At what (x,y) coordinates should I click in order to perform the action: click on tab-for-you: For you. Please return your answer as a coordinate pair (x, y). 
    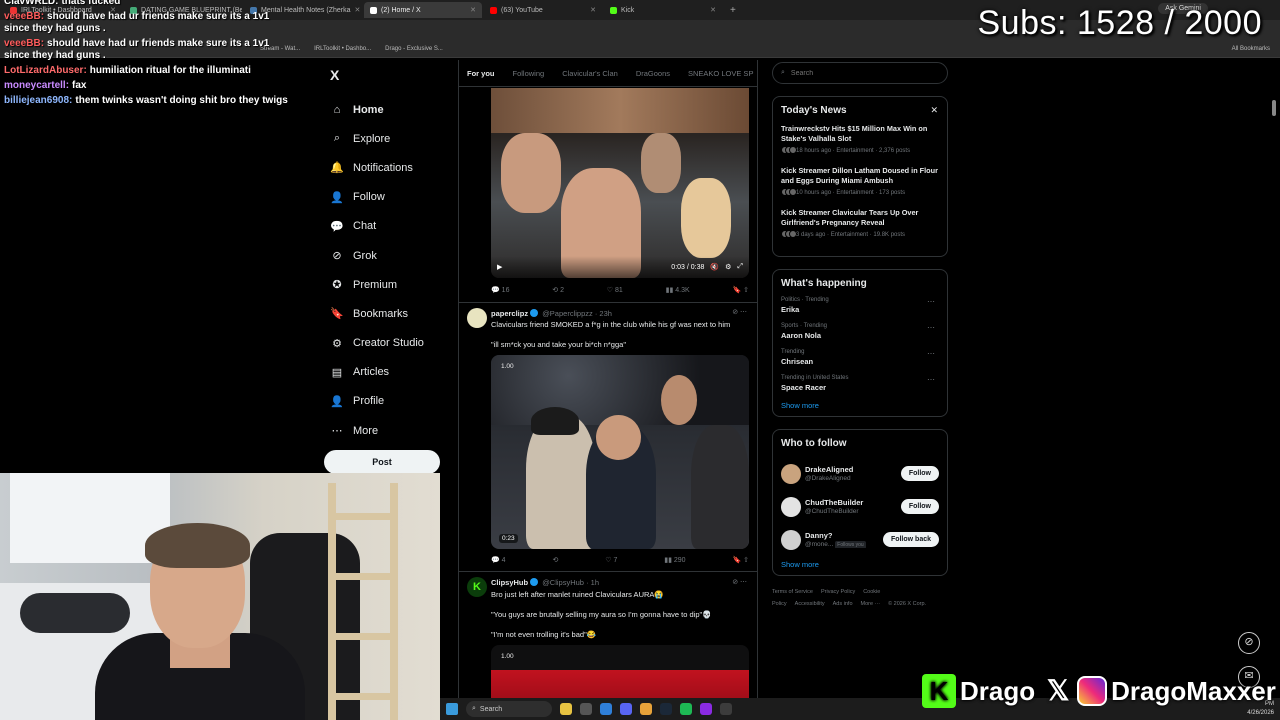
    Looking at the image, I should click on (481, 73).